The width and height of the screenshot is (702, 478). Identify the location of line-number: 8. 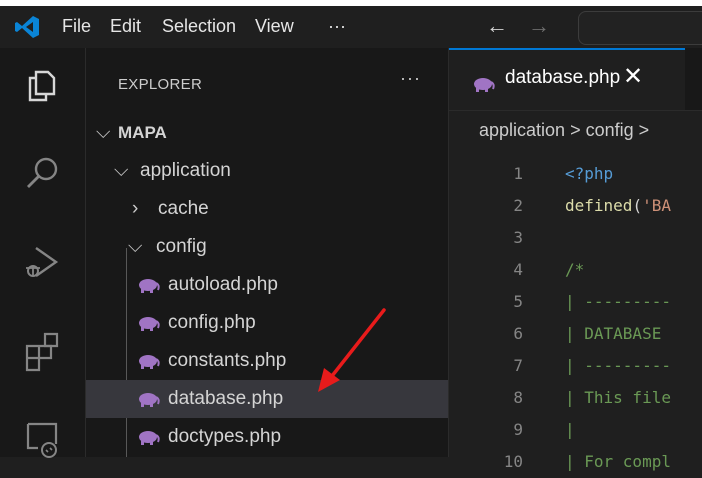
(518, 397).